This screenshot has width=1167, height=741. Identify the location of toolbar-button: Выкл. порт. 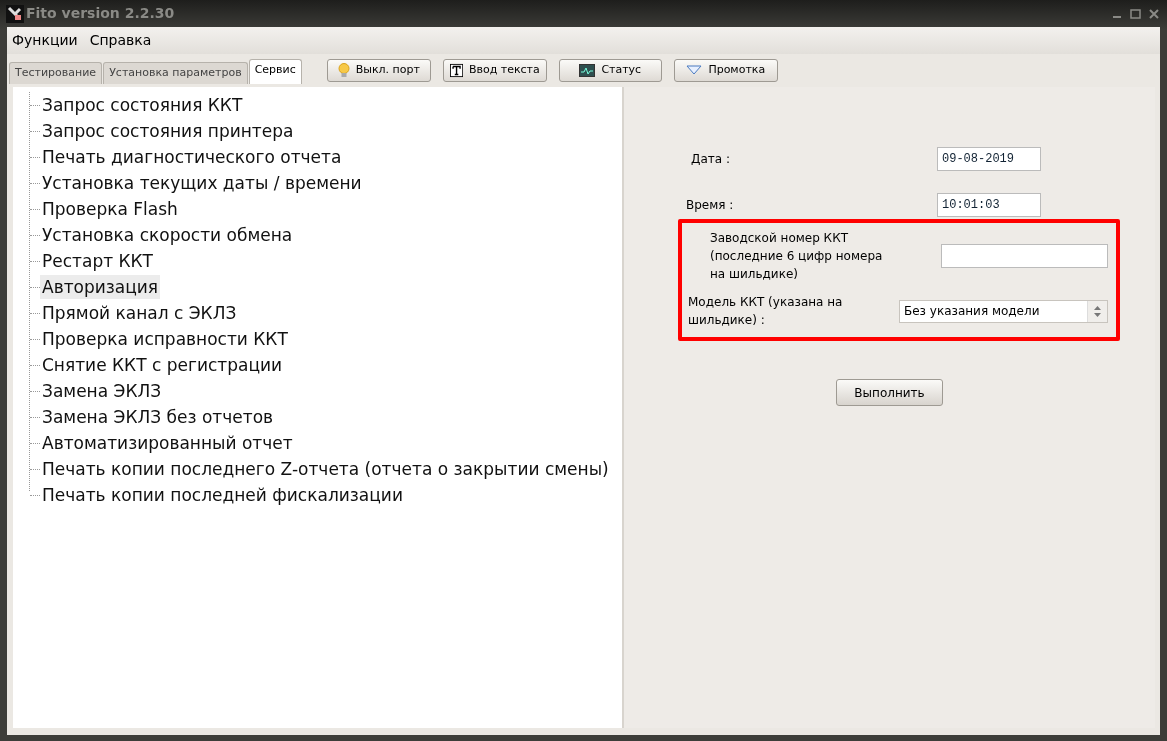
(378, 70).